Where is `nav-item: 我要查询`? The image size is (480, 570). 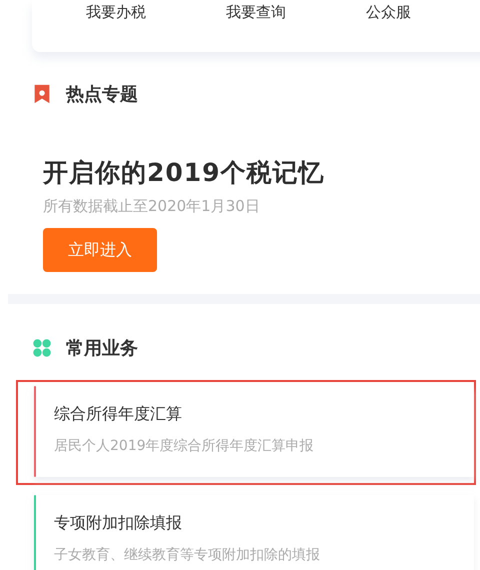 nav-item: 我要查询 is located at coordinates (256, 13).